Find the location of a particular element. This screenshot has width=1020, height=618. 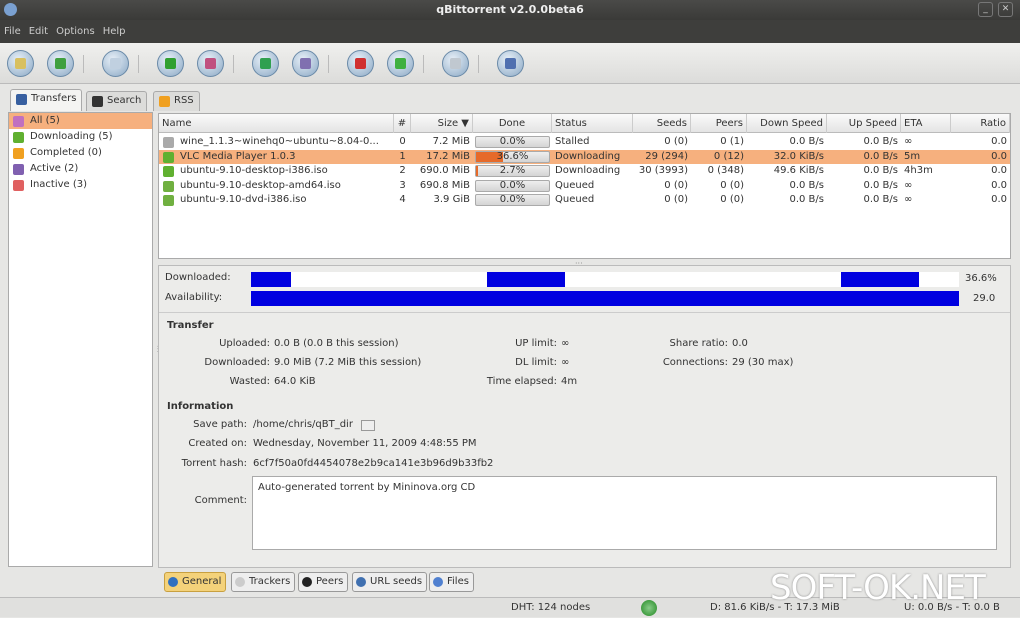

cell-seeds: 0 (0) is located at coordinates (676, 199).